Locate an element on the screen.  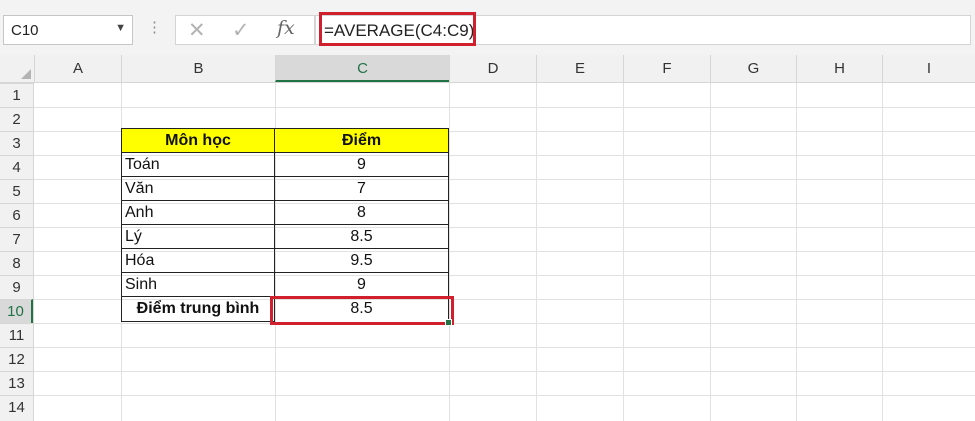
name-box: C10 ▼ is located at coordinates (68, 30).